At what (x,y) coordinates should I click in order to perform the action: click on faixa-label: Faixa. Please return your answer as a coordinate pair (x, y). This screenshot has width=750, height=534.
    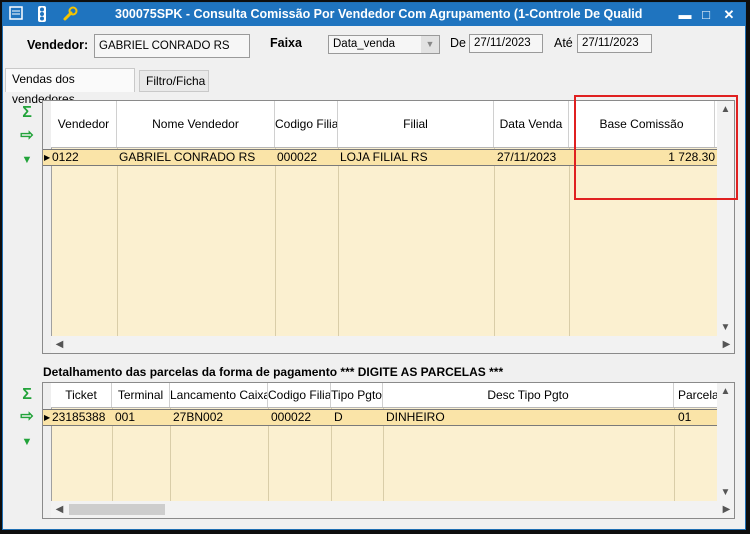
    Looking at the image, I should click on (286, 43).